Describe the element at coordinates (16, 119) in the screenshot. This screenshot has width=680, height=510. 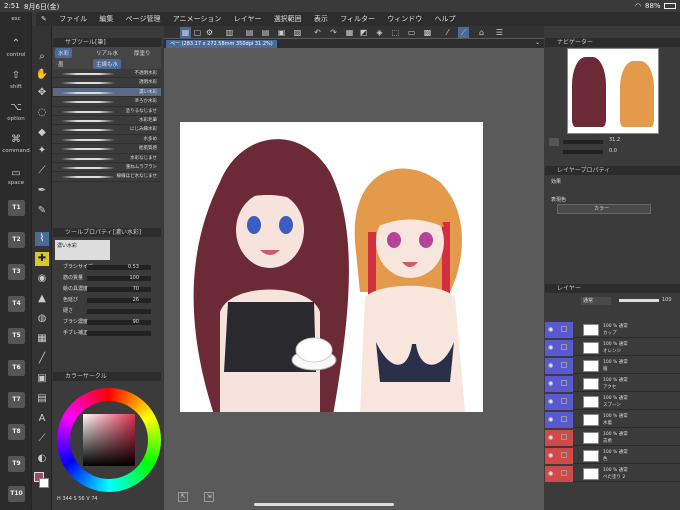
I see `option-key: option` at that location.